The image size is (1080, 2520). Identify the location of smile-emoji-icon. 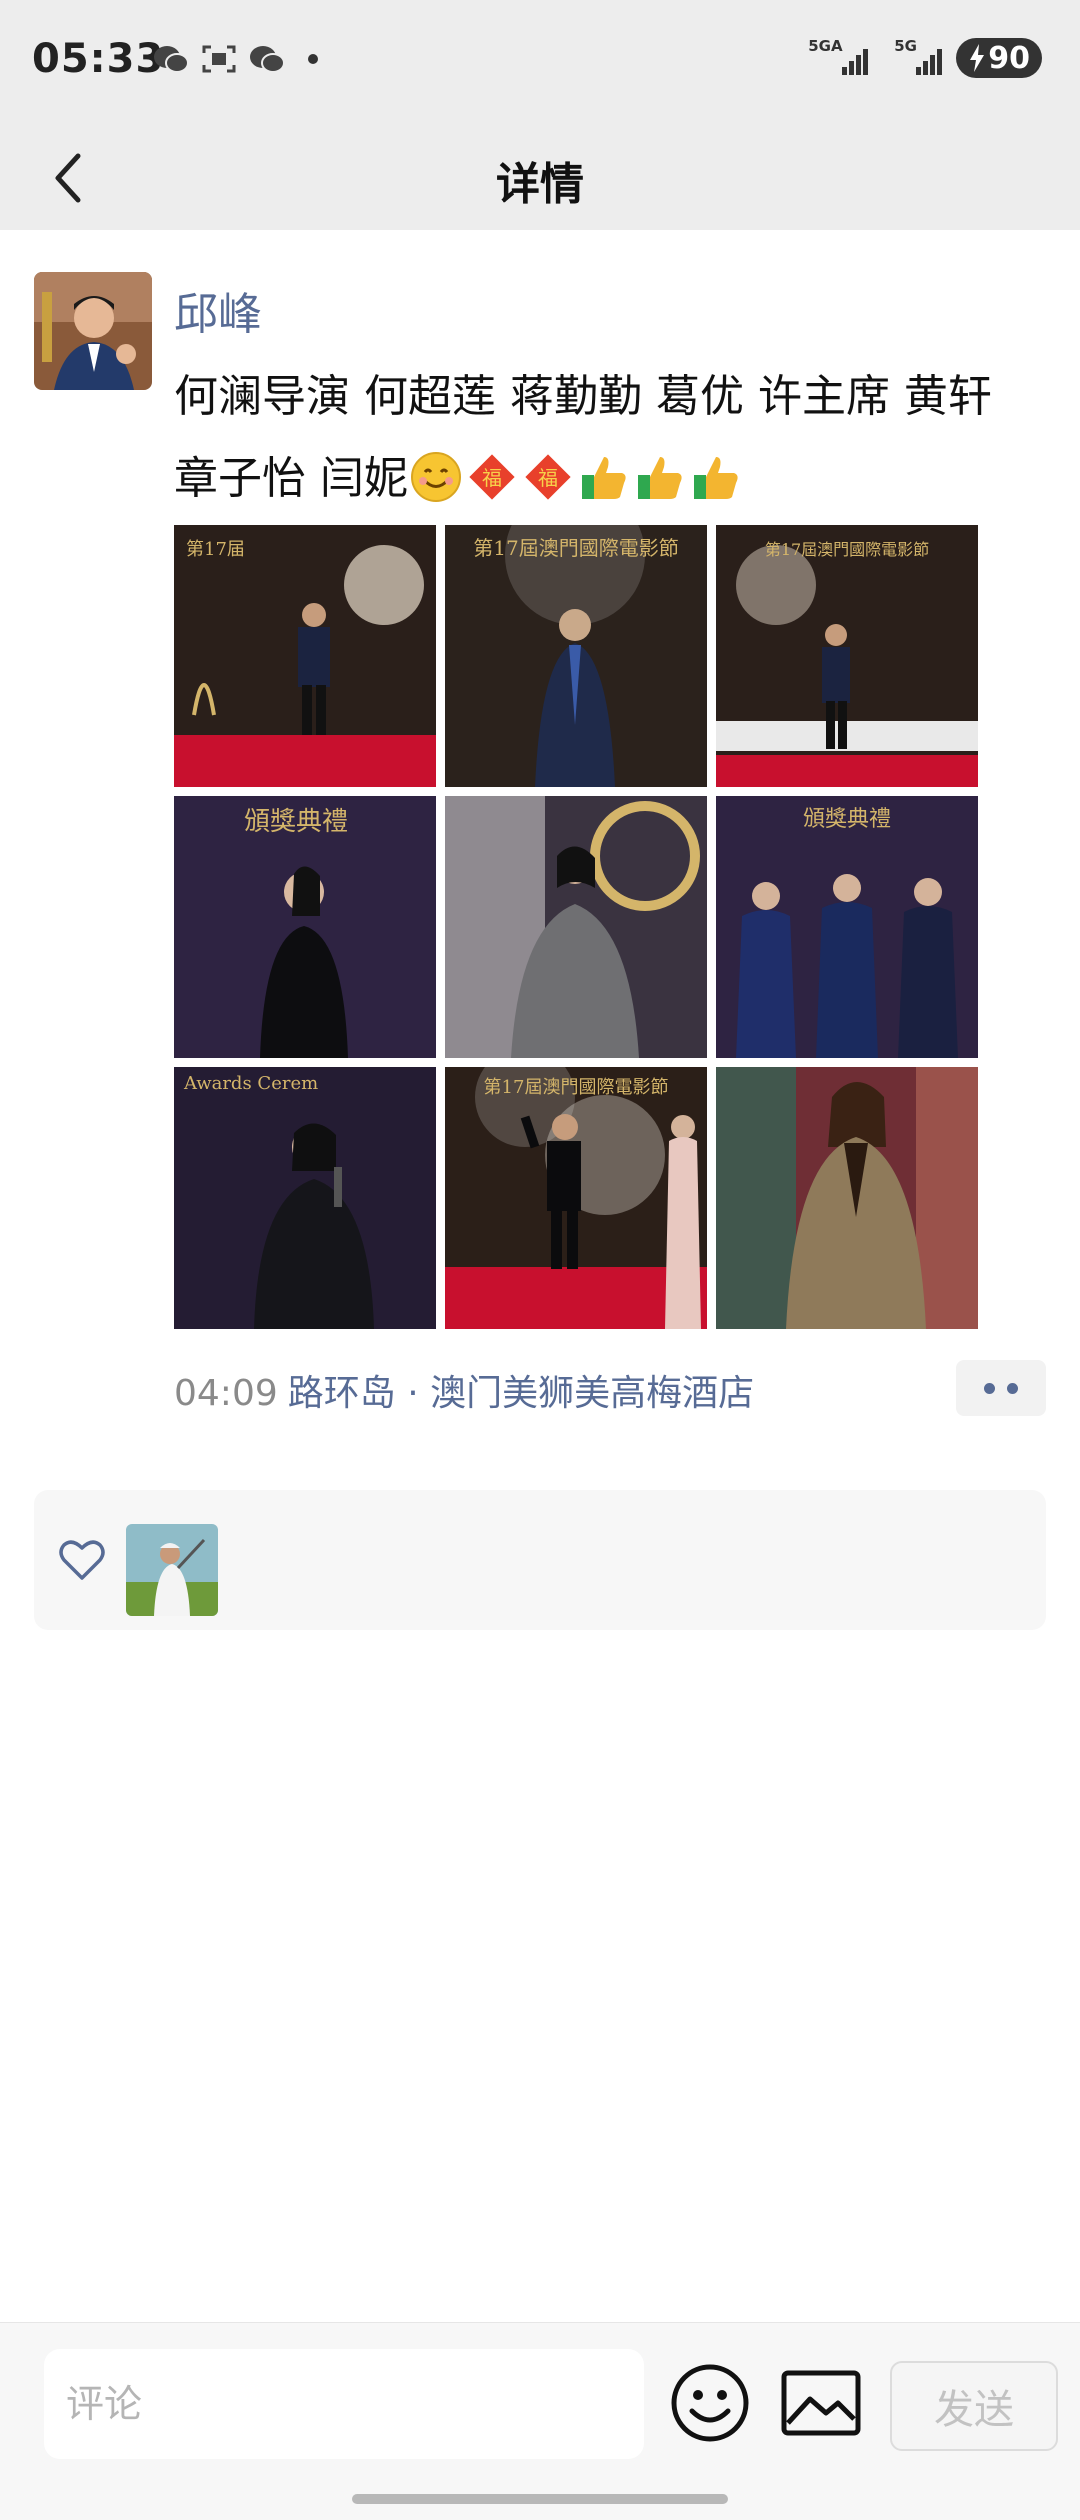
(436, 477).